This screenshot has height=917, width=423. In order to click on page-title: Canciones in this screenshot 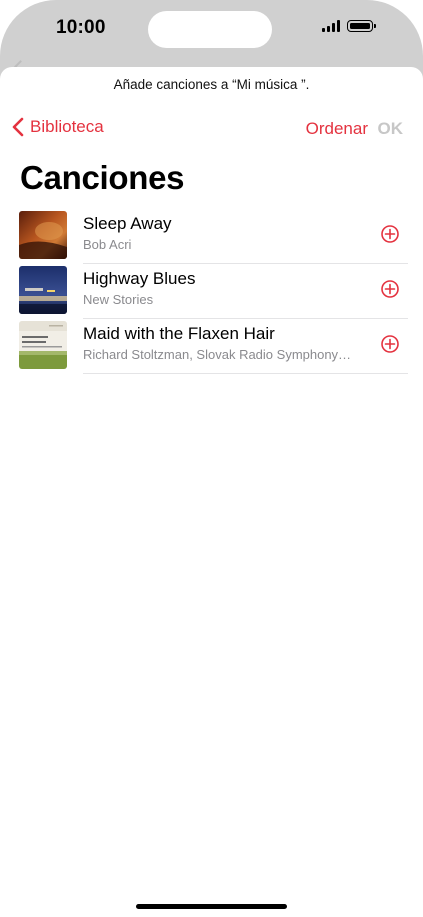, I will do `click(102, 177)`.